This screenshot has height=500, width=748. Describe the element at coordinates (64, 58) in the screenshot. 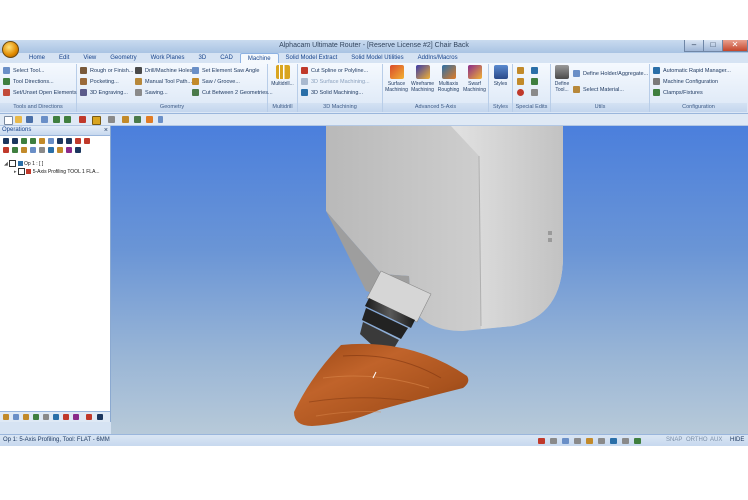

I see `tab-edit: Edit` at that location.